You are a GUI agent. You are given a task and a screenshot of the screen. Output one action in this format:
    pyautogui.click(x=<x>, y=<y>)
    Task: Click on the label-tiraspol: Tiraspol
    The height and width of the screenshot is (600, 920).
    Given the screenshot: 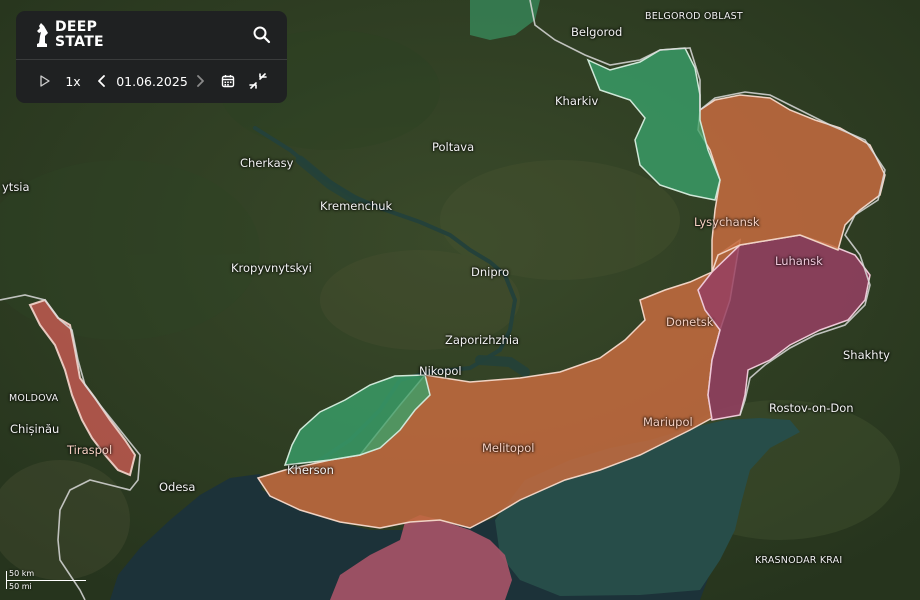 What is the action you would take?
    pyautogui.click(x=90, y=450)
    